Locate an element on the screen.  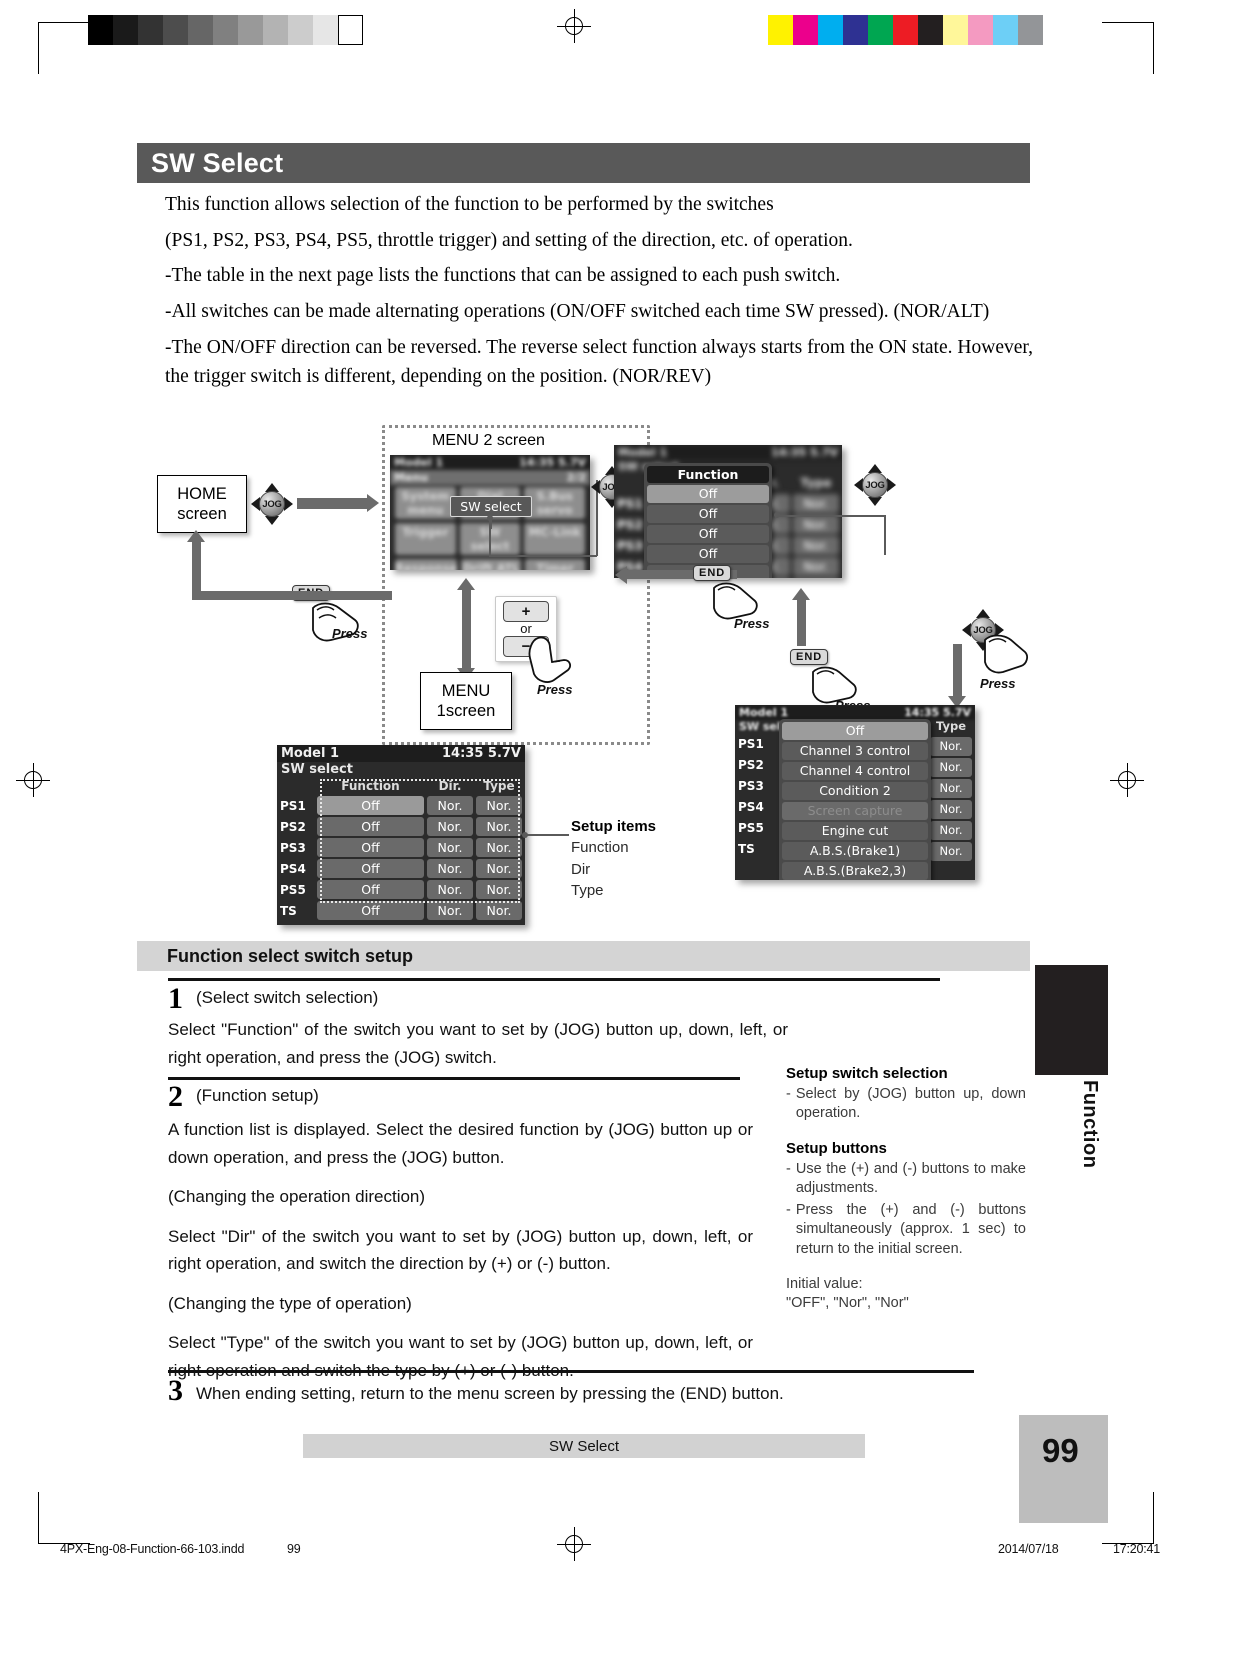
function-list-item-channel-4-control: Channel 4 control is located at coordinates (855, 771).